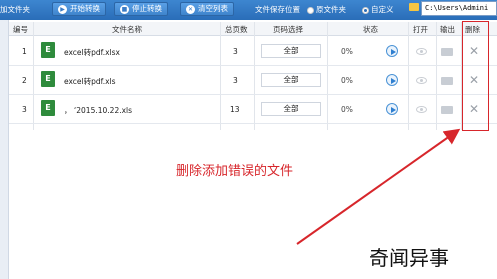 This screenshot has width=497, height=279. Describe the element at coordinates (378, 186) in the screenshot. I see `annotation-arrow` at that location.